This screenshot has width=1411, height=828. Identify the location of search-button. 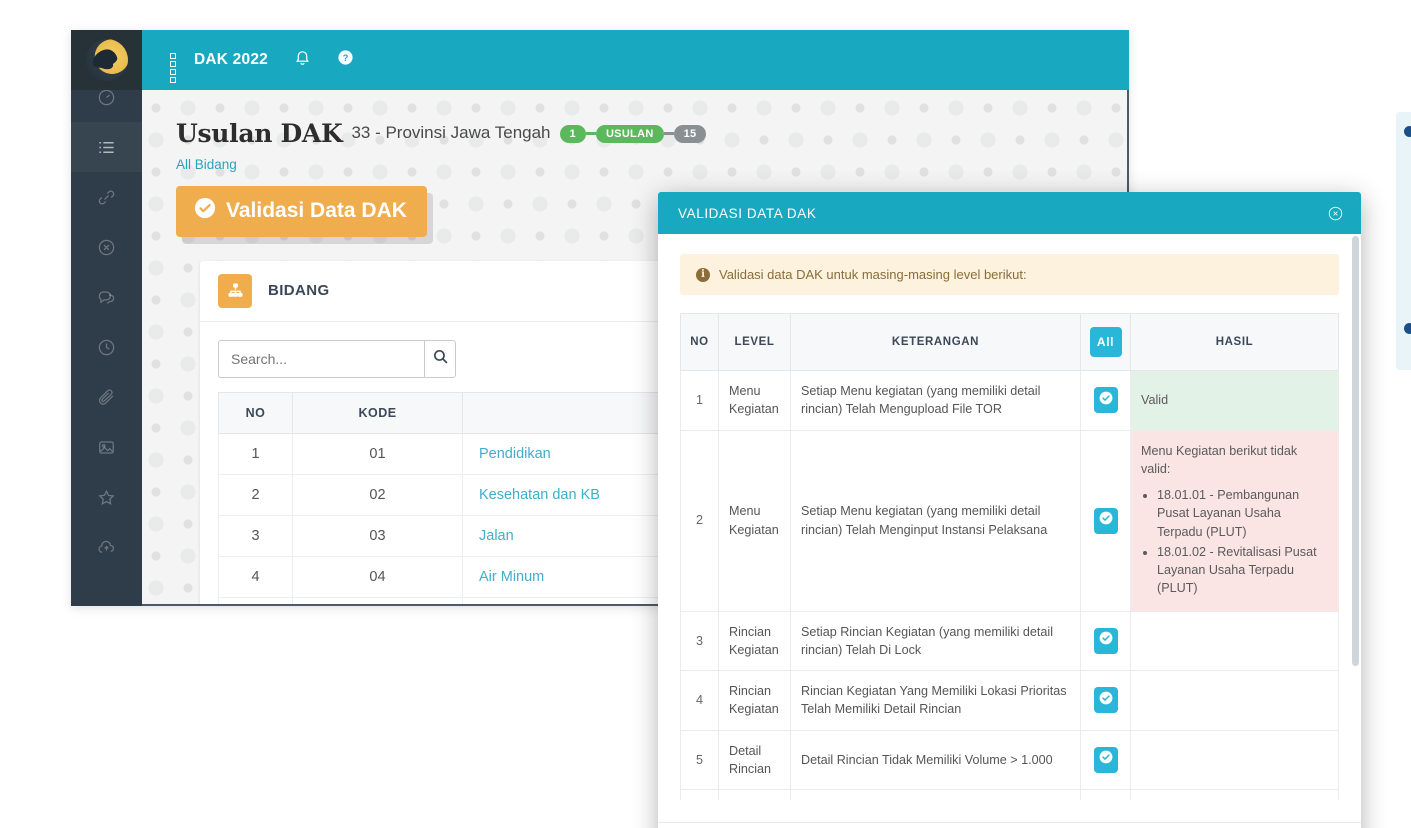
(440, 358).